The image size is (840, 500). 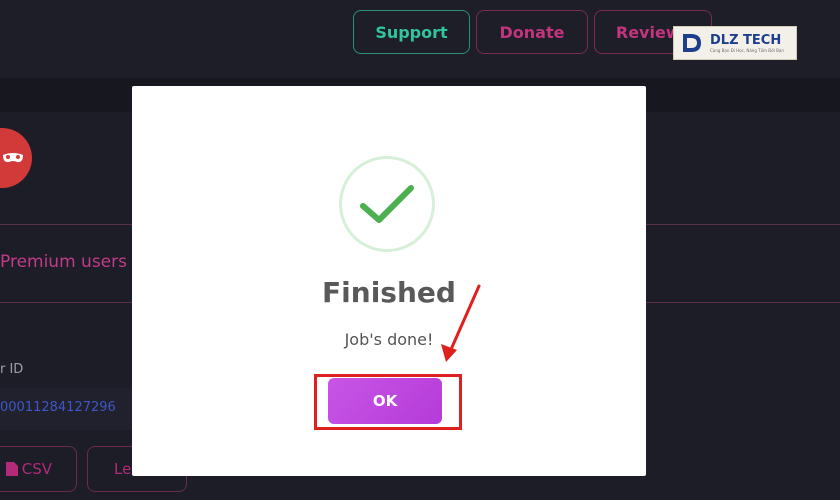 I want to click on csv-label: CSV, so click(x=36, y=469).